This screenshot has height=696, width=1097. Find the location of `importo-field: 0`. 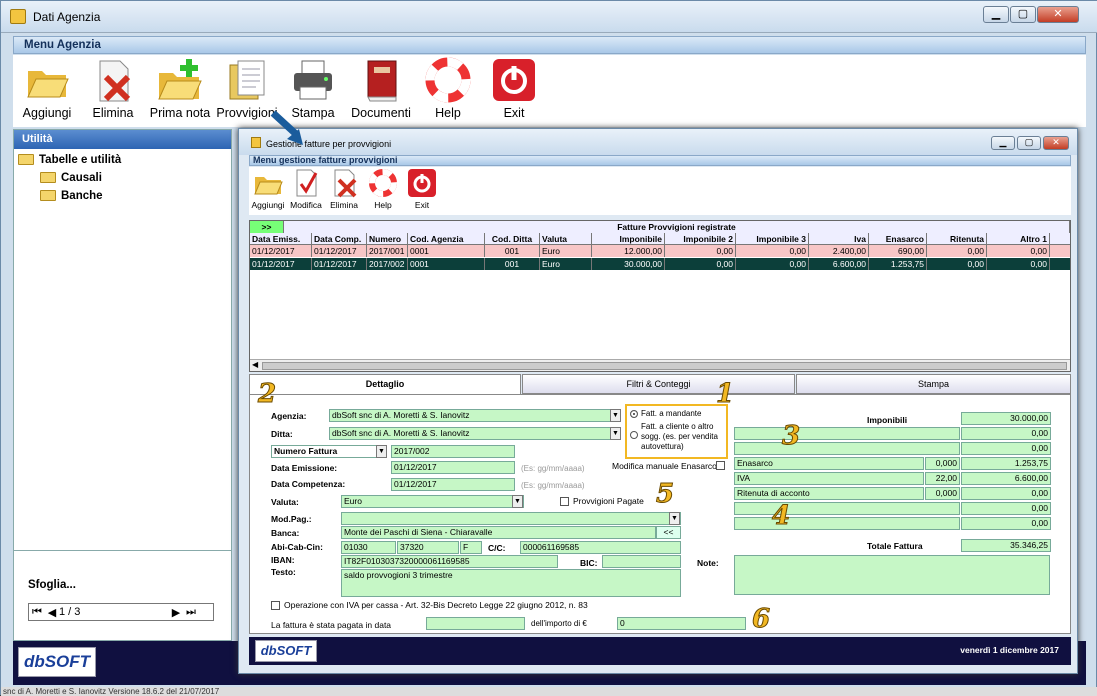

importo-field: 0 is located at coordinates (681, 623).